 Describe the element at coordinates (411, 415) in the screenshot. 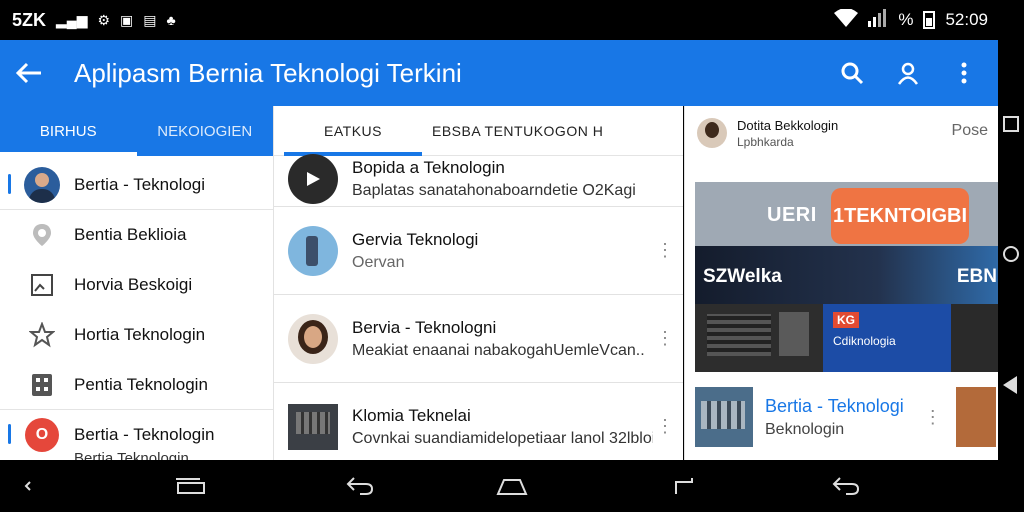

I see `item-title: Klomia Teknelai` at that location.